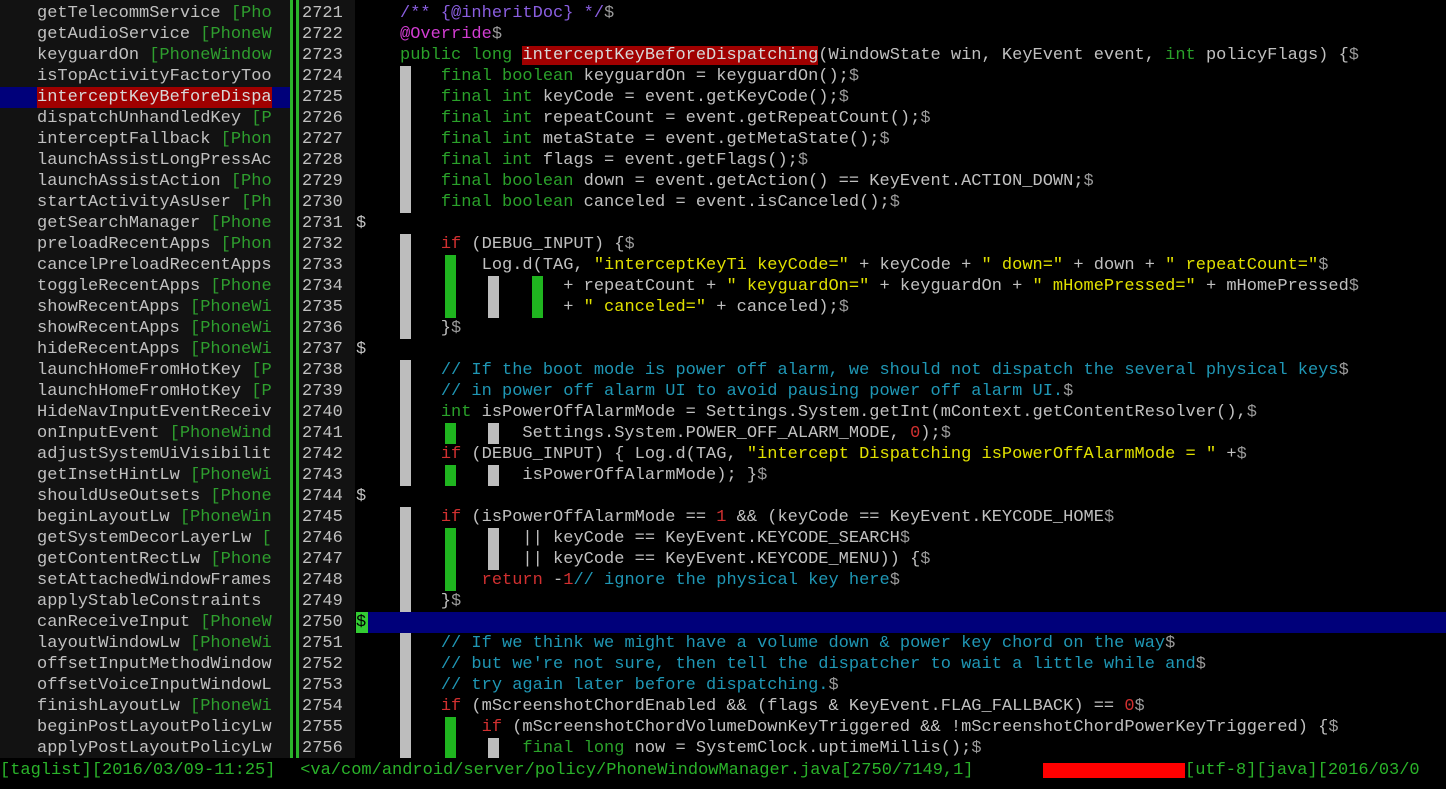 This screenshot has height=789, width=1446. Describe the element at coordinates (322, 538) in the screenshot. I see `line-number: 2746` at that location.